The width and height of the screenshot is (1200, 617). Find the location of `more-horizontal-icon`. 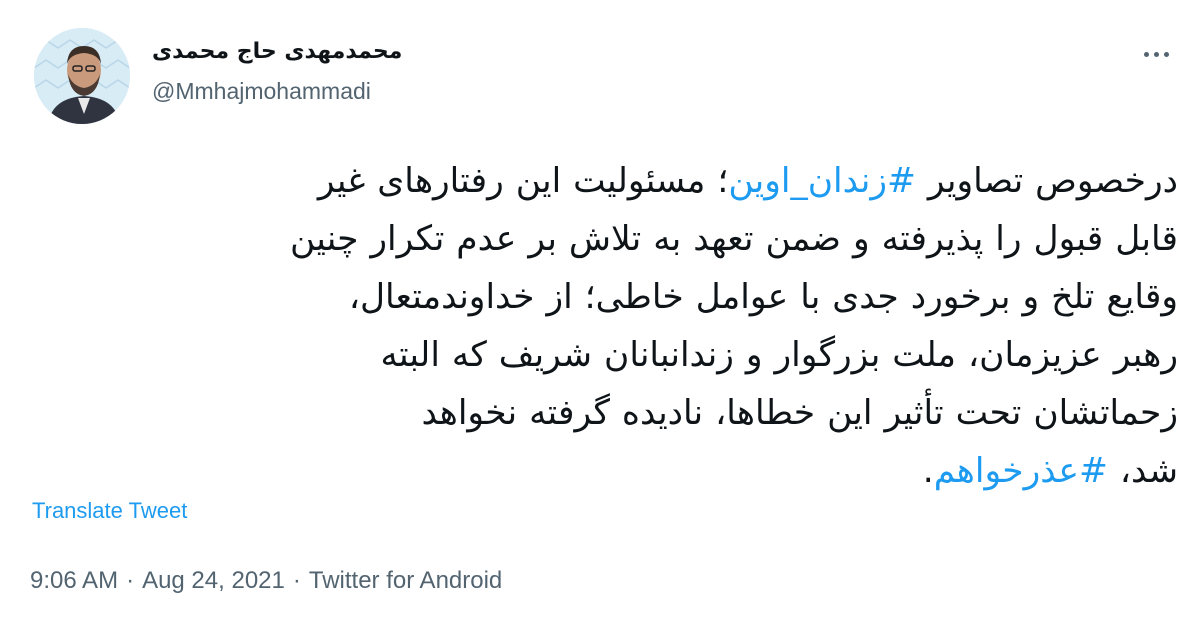

more-horizontal-icon is located at coordinates (1156, 54).